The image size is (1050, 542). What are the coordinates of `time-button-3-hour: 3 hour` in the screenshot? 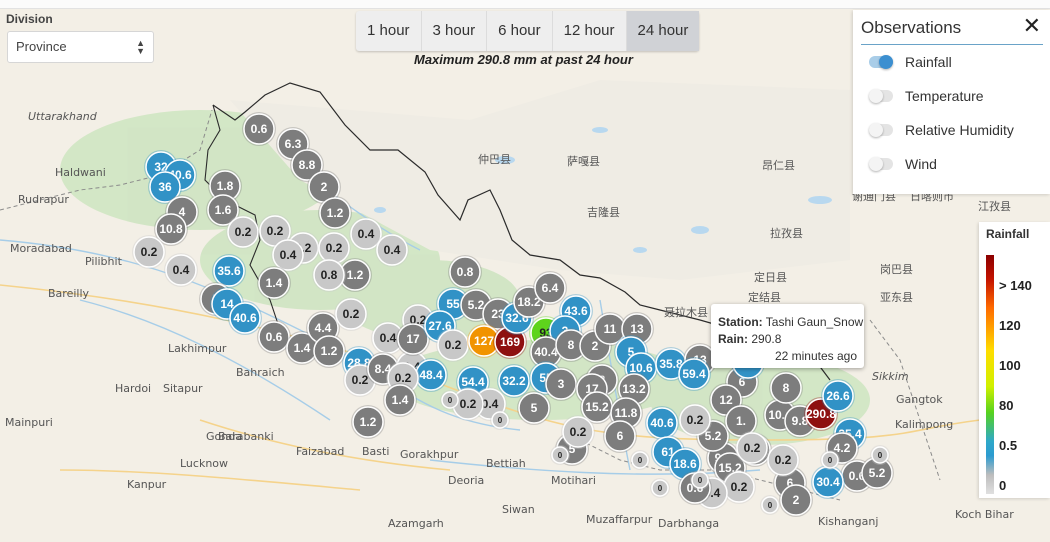 It's located at (455, 31).